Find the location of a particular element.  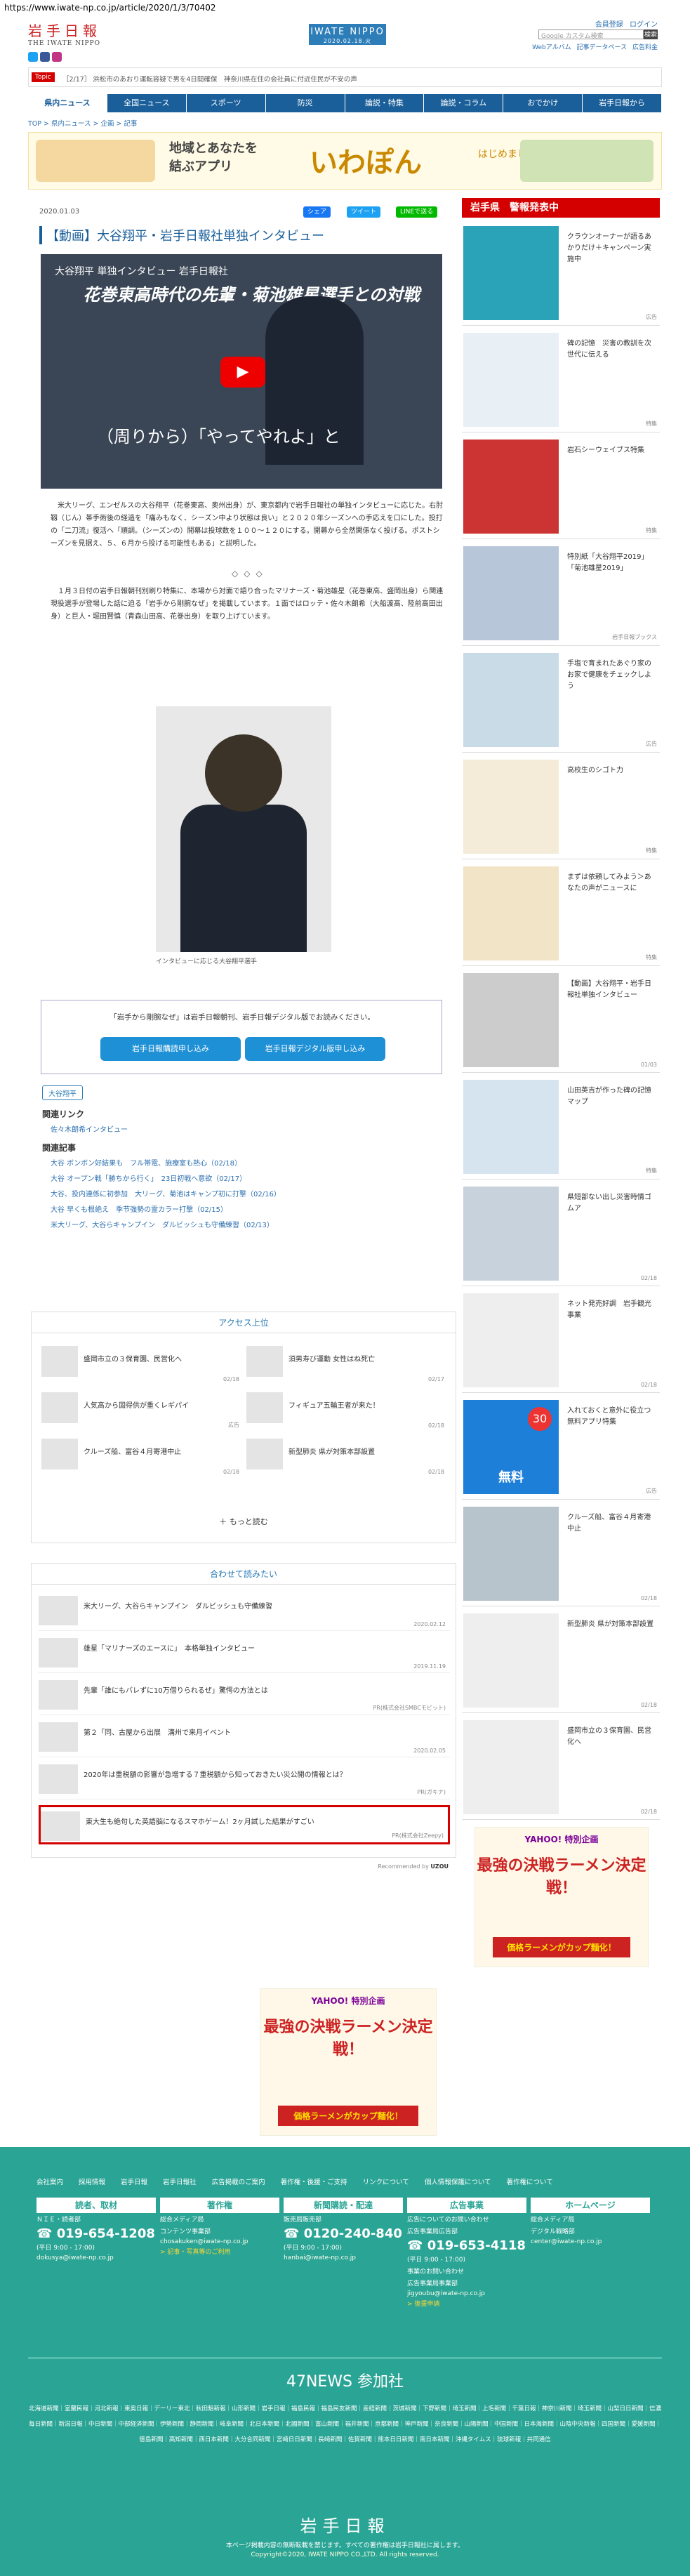

sidebar-item: ネット発売好調 岩手観光事業 02/18 is located at coordinates (561, 1339).